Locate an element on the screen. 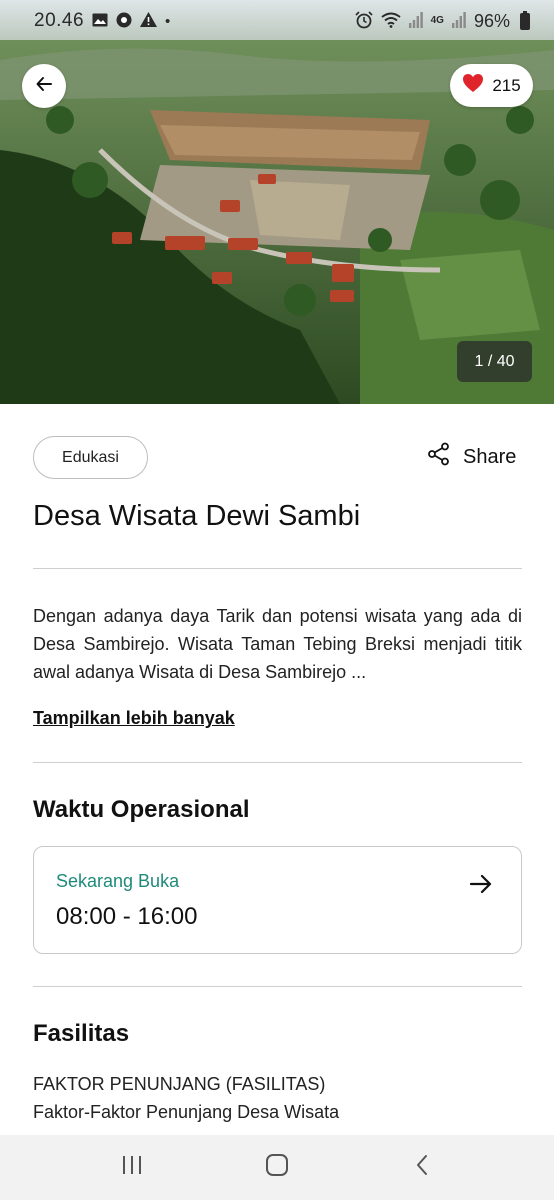 This screenshot has width=554, height=1200. system-navigation-bar is located at coordinates (277, 1167).